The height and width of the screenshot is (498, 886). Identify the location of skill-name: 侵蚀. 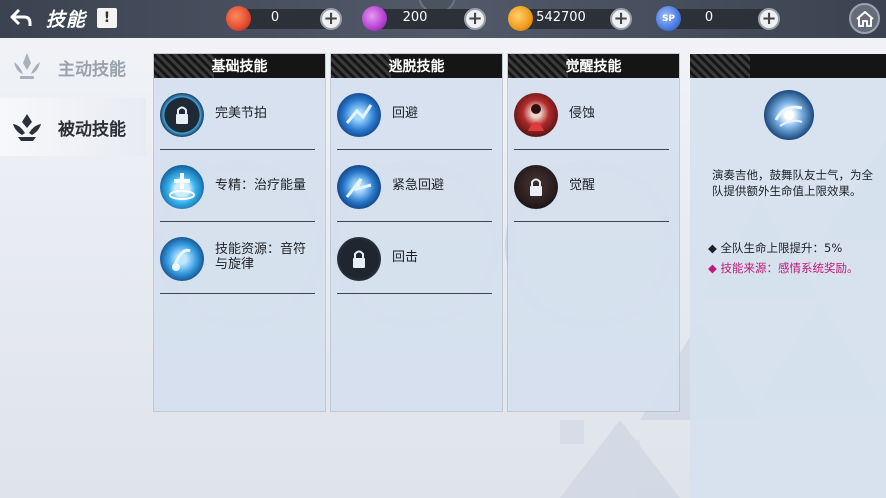
(582, 113).